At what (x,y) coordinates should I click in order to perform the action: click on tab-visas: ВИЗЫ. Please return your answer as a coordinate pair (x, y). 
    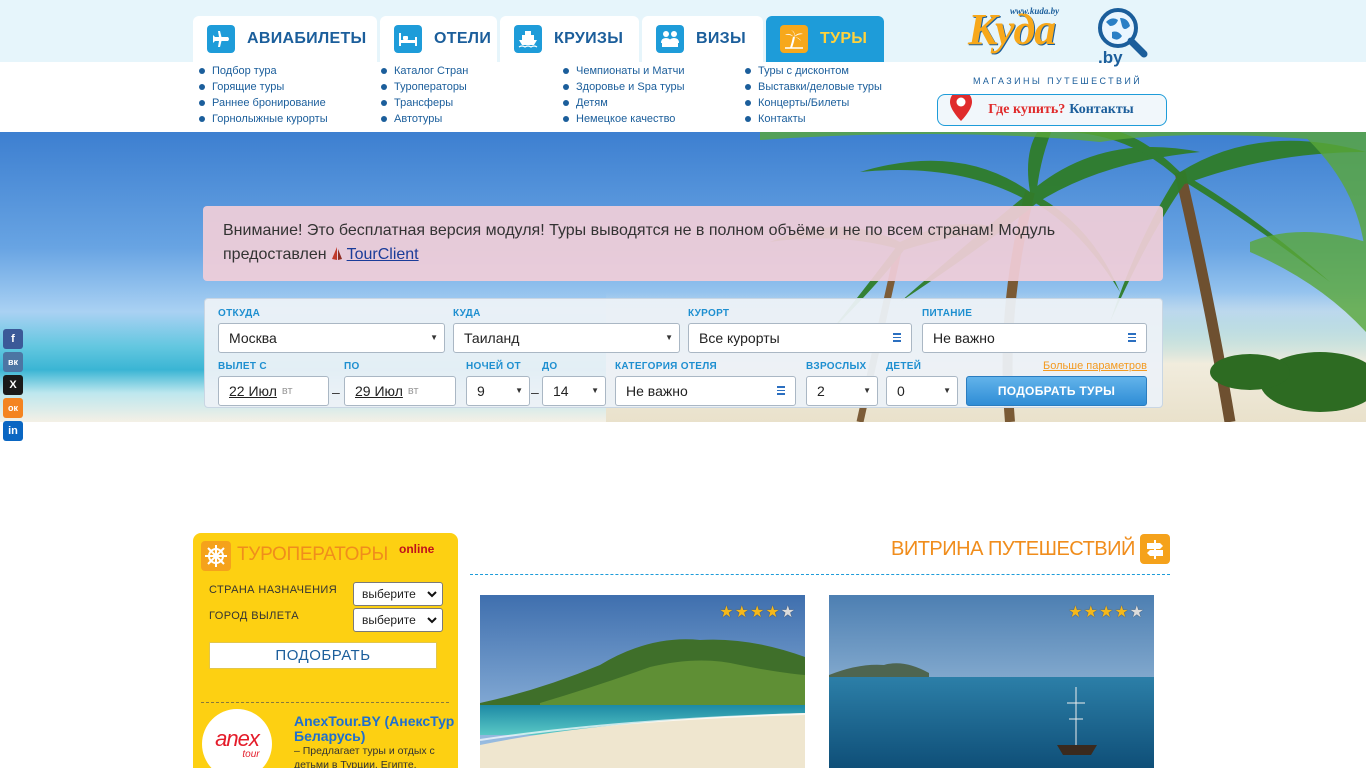
    Looking at the image, I should click on (702, 39).